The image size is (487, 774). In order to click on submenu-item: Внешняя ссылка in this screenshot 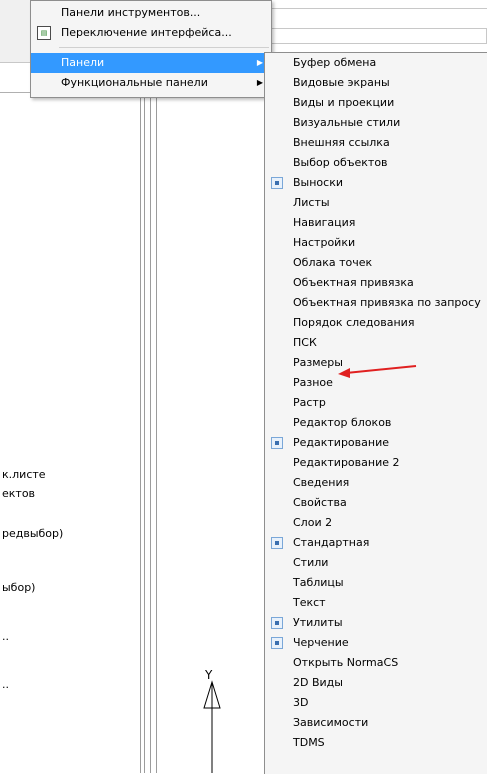, I will do `click(376, 143)`.